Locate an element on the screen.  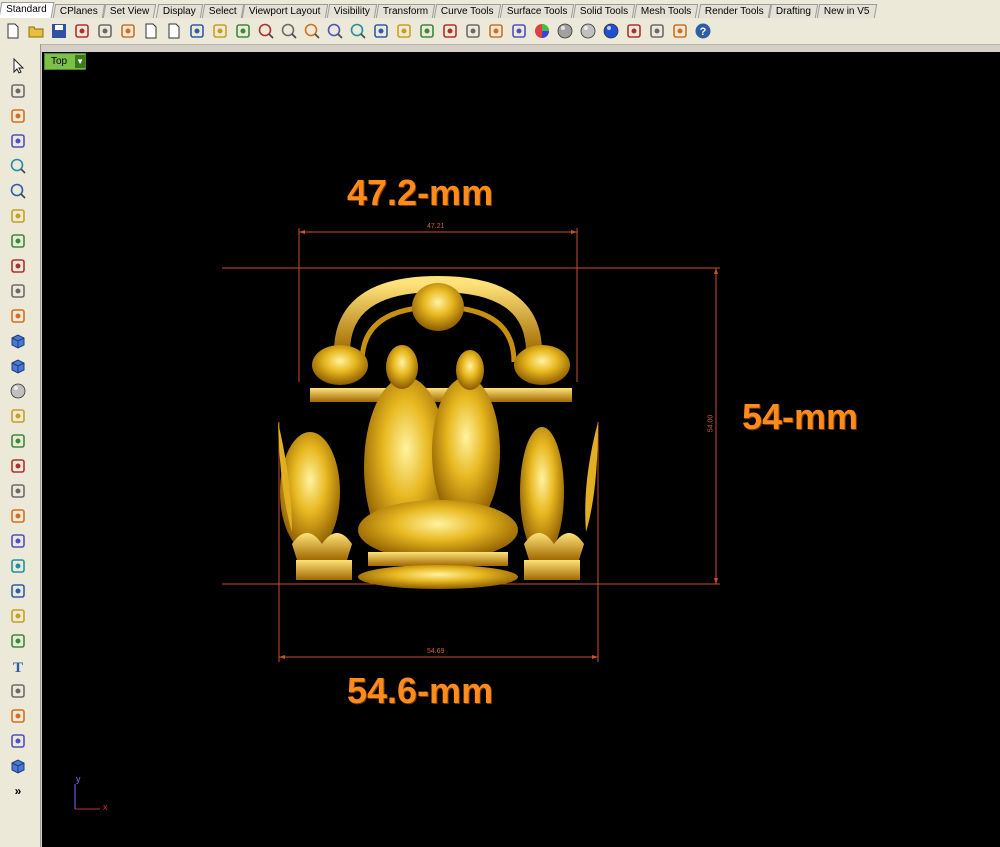
tab-surface-tools: Surface Tools is located at coordinates (537, 11).